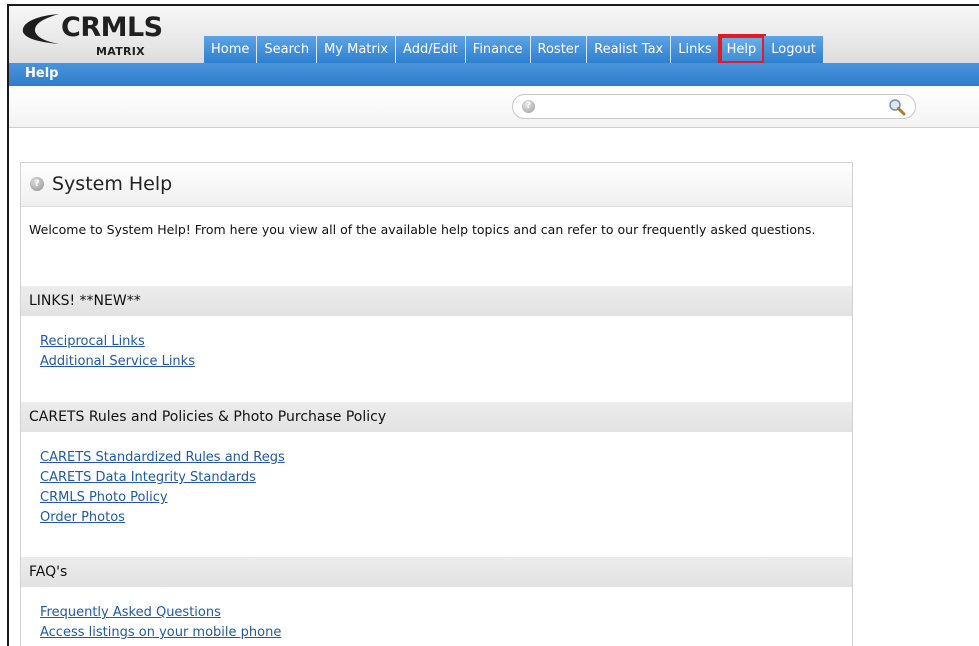  Describe the element at coordinates (148, 477) in the screenshot. I see `link-carets-data-integrity: CARETS Data Integrity Standards` at that location.